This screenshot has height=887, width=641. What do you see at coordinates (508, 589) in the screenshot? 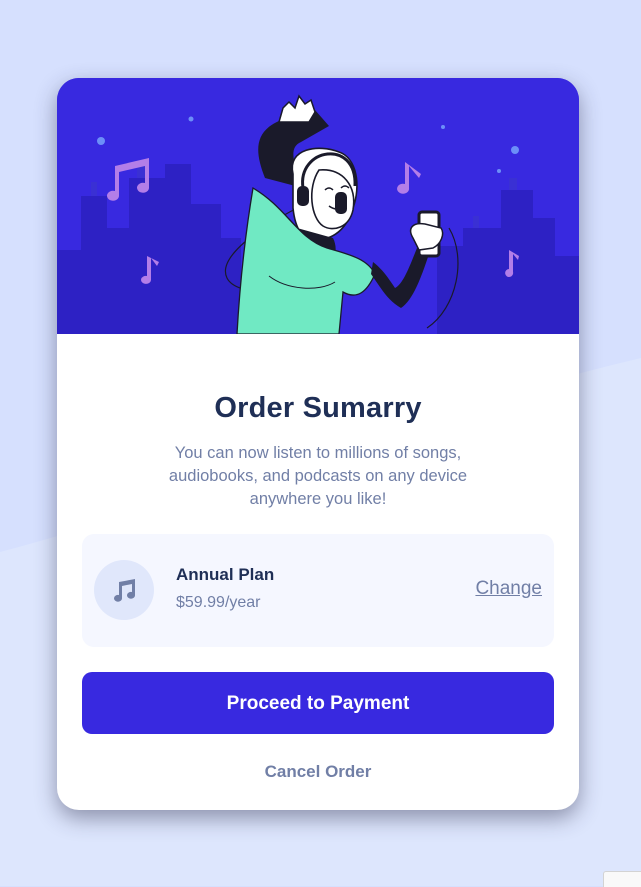
I see `change-plan-link: Change` at bounding box center [508, 589].